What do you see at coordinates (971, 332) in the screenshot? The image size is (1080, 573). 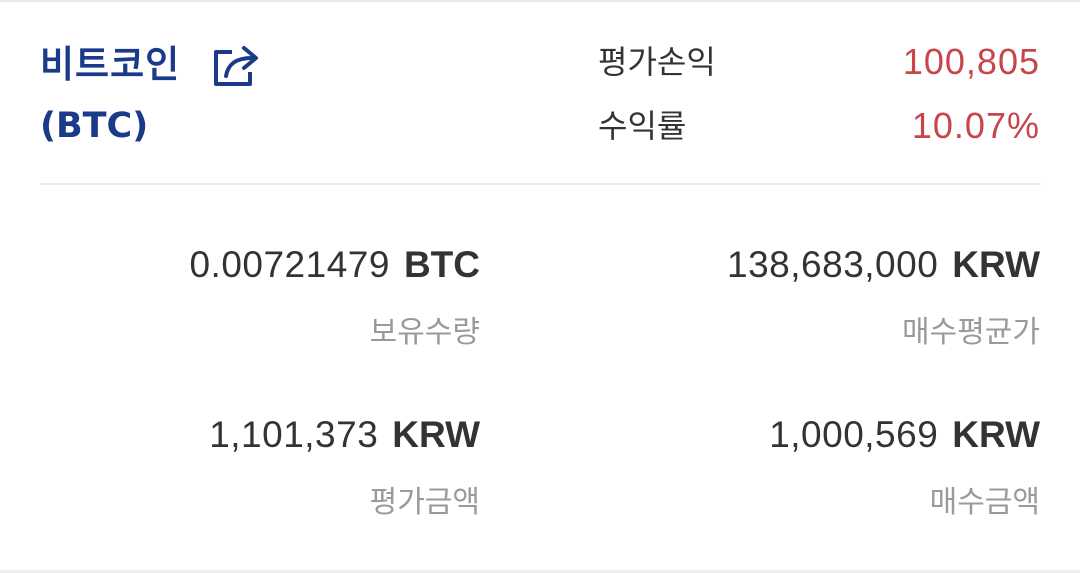 I see `average-buy-price-label: 매수평균가` at bounding box center [971, 332].